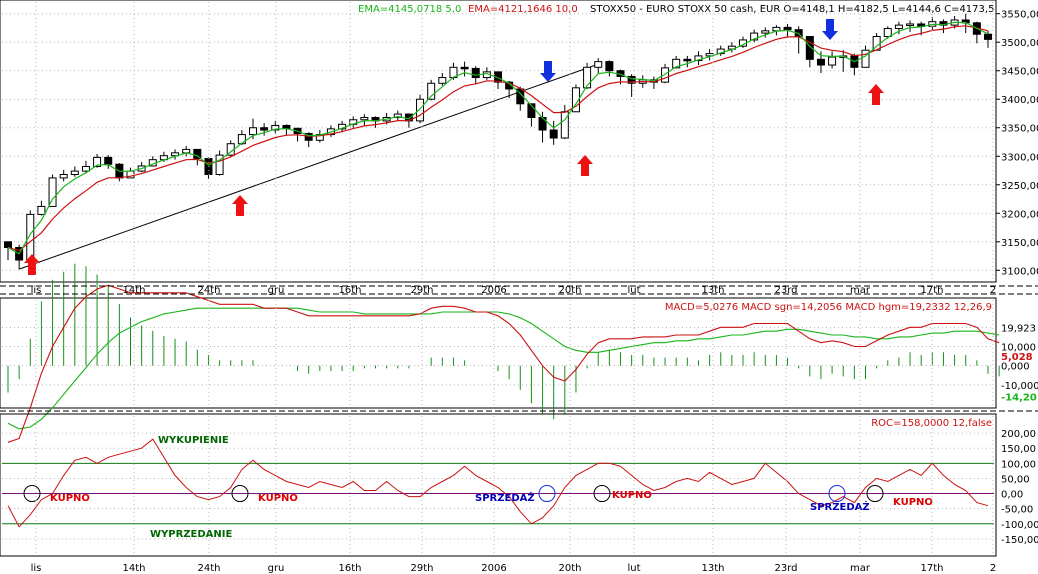  Describe the element at coordinates (1018, 434) in the screenshot. I see `roc-y-tick-label: 200,00` at that location.